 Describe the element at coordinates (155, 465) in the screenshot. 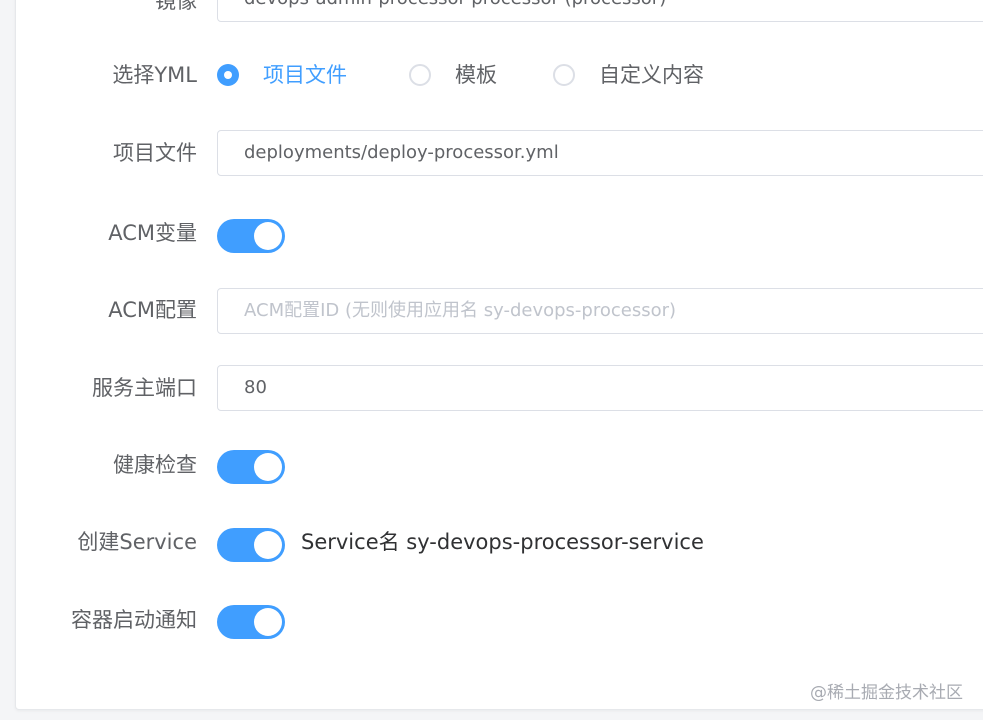

I see `health-check-label: 健康检查` at that location.